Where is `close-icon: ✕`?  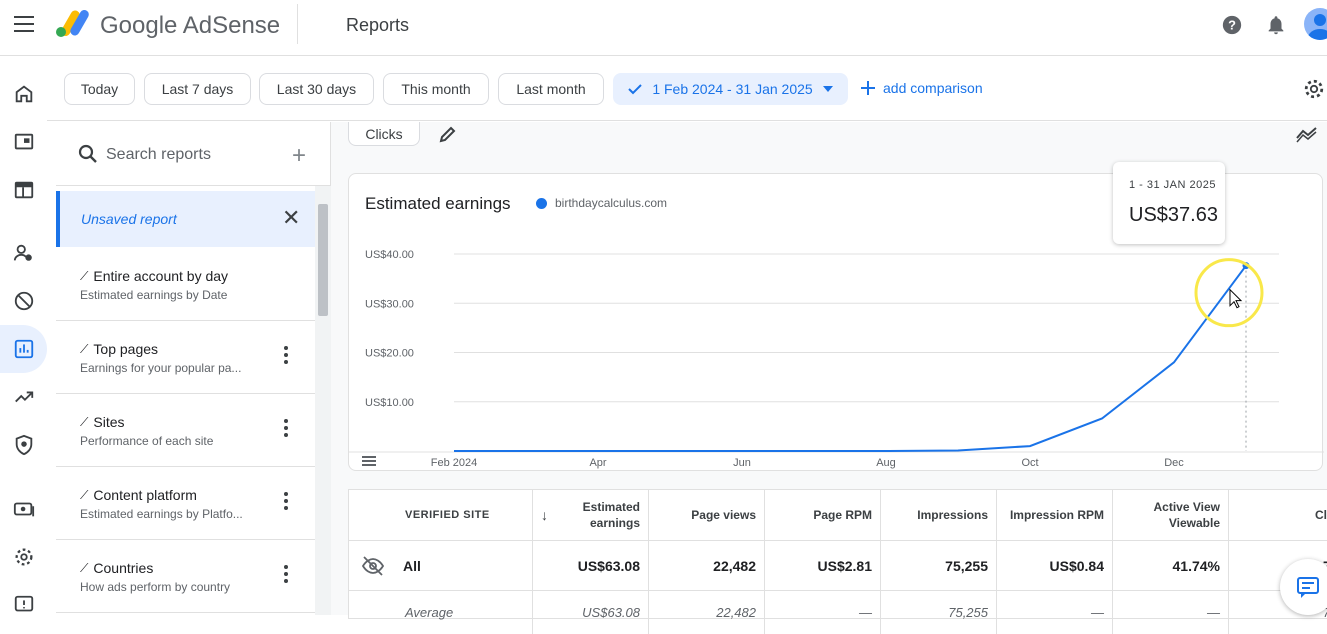
close-icon: ✕ is located at coordinates (291, 218).